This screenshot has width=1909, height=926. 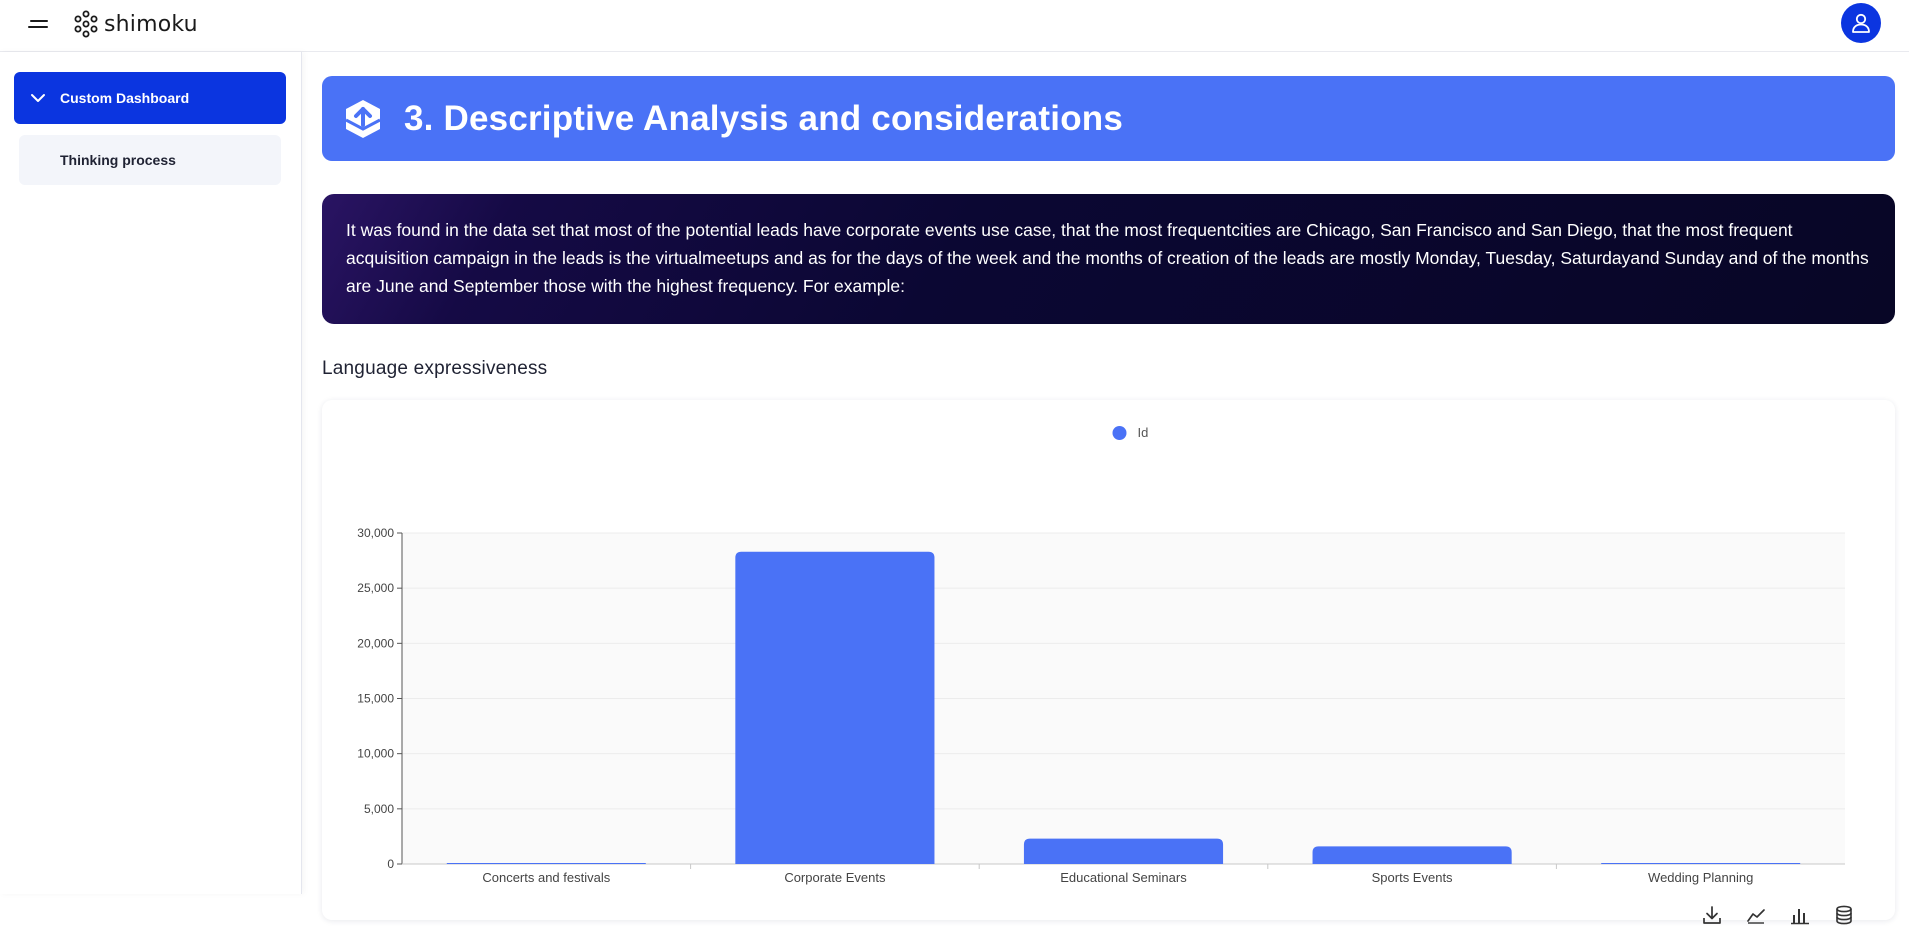 What do you see at coordinates (546, 877) in the screenshot?
I see `x-tick-label: Concerts and festivals` at bounding box center [546, 877].